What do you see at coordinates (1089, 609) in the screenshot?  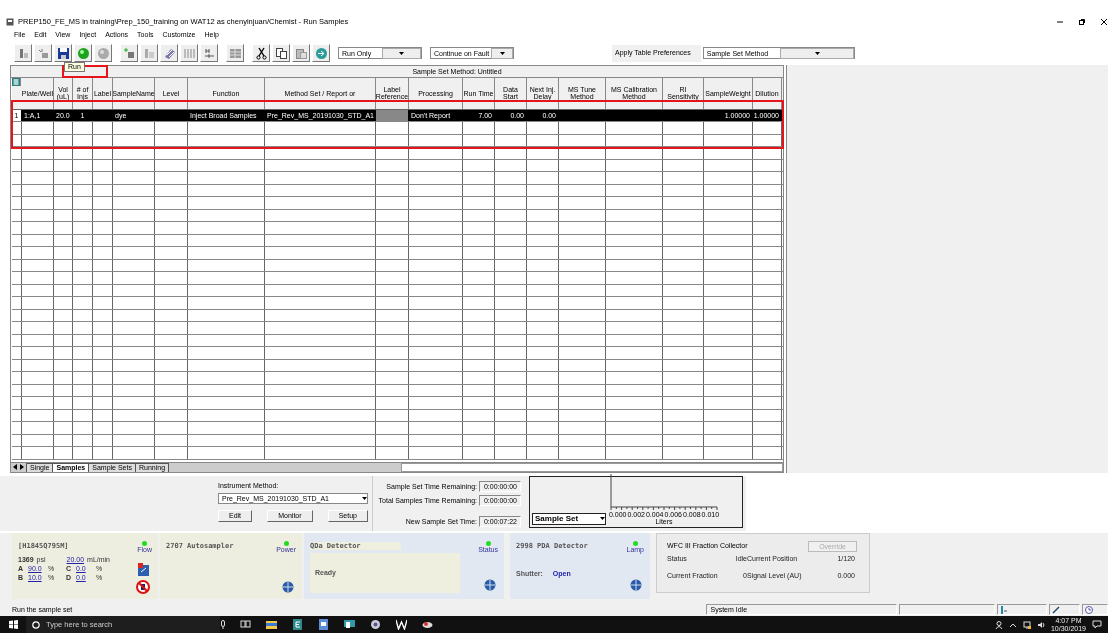 I see `clock-icon` at bounding box center [1089, 609].